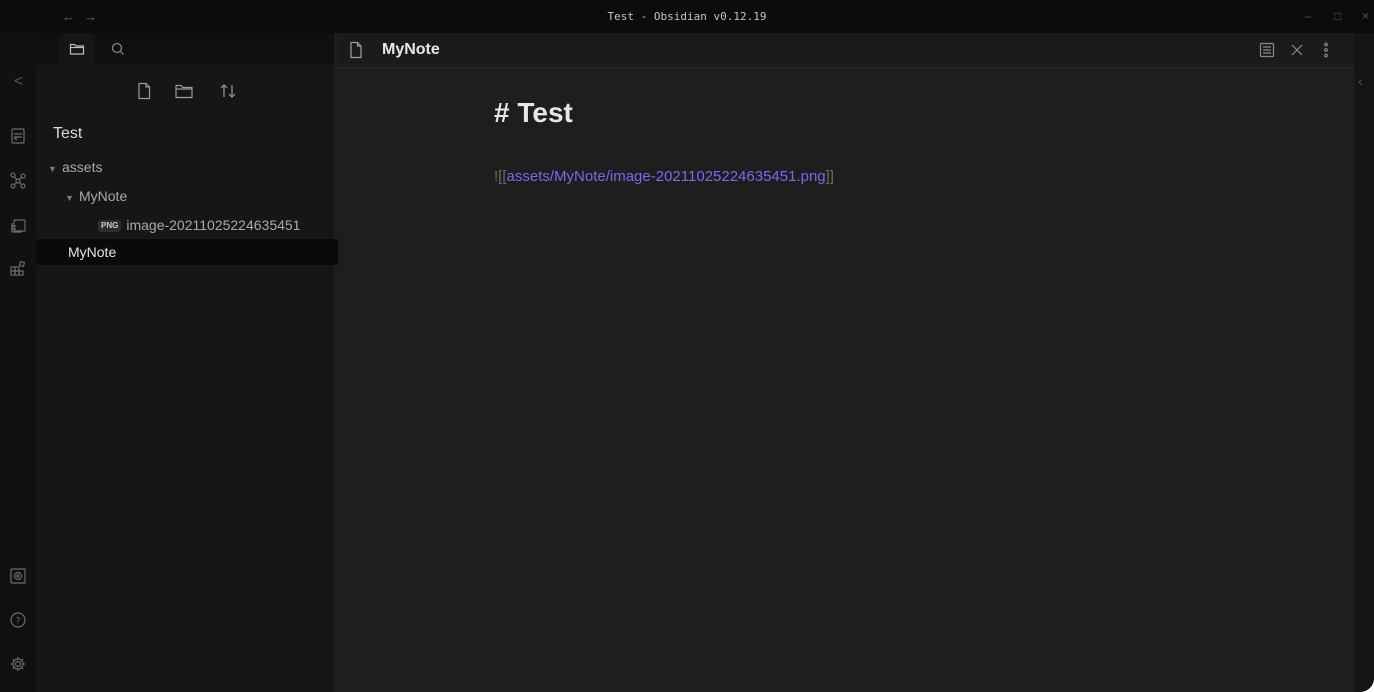 This screenshot has width=1374, height=692. Describe the element at coordinates (67, 134) in the screenshot. I see `vault-name: Test` at that location.